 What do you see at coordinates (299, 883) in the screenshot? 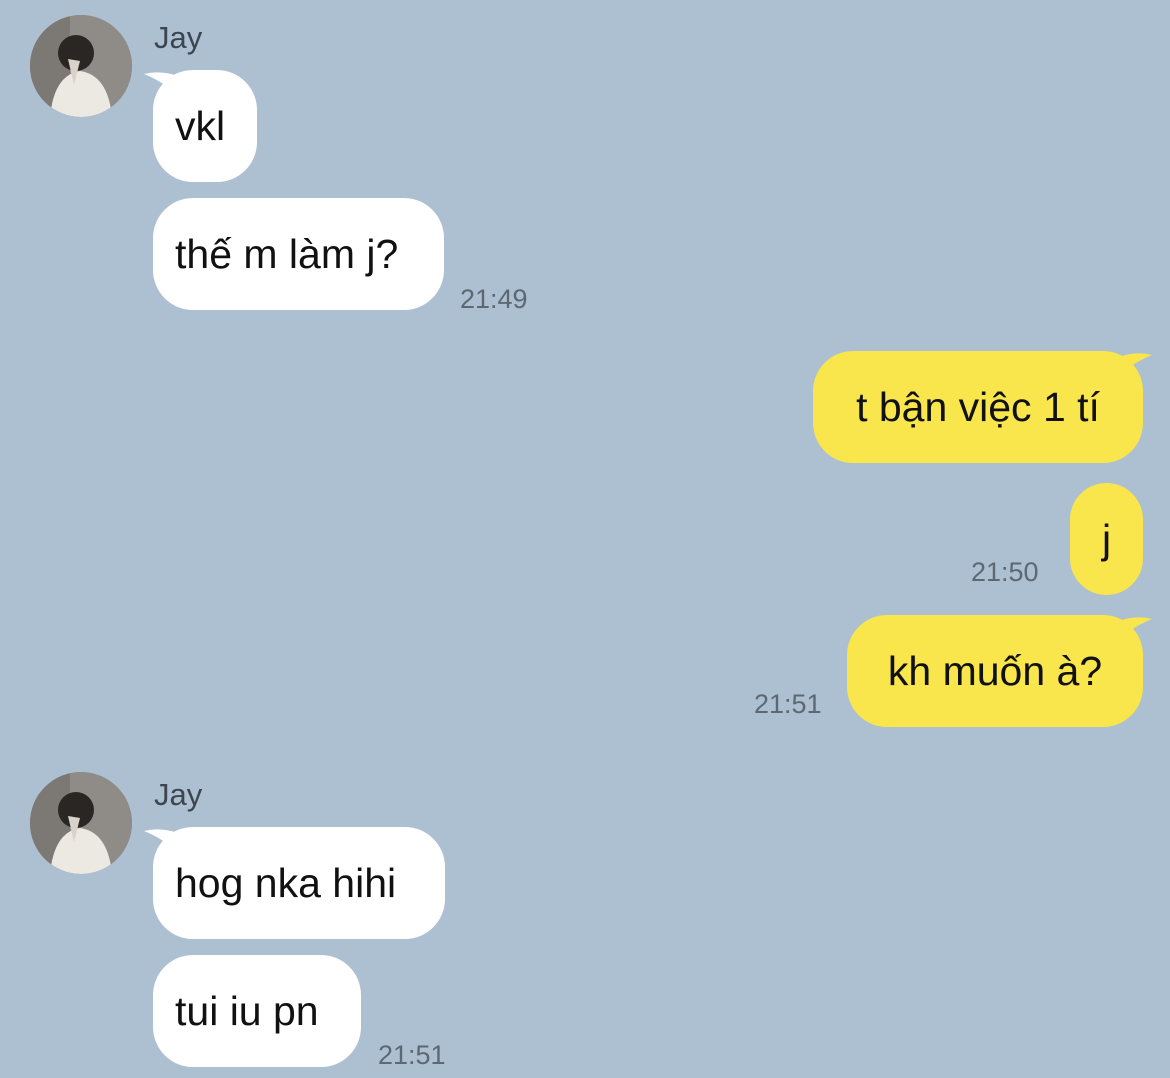
I see `message-bubble-incoming: hog nka hihi` at bounding box center [299, 883].